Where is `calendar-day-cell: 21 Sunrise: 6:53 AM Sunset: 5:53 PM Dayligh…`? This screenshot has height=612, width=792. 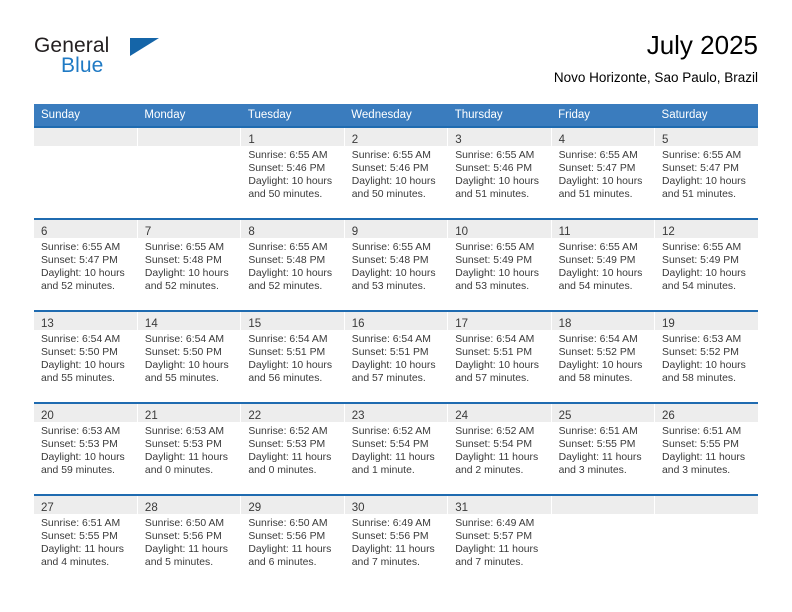
calendar-day-cell: 21 Sunrise: 6:53 AM Sunset: 5:53 PM Dayligh… is located at coordinates (188, 448).